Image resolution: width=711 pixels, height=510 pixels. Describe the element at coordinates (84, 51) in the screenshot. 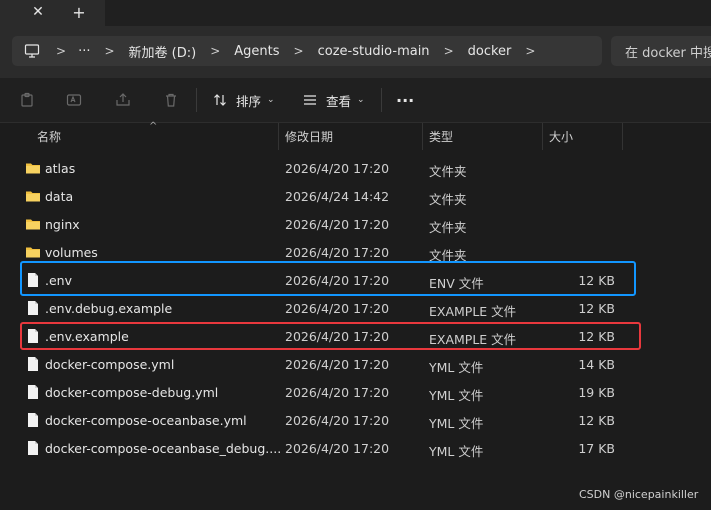

I see `breadcrumb-more: ···` at that location.